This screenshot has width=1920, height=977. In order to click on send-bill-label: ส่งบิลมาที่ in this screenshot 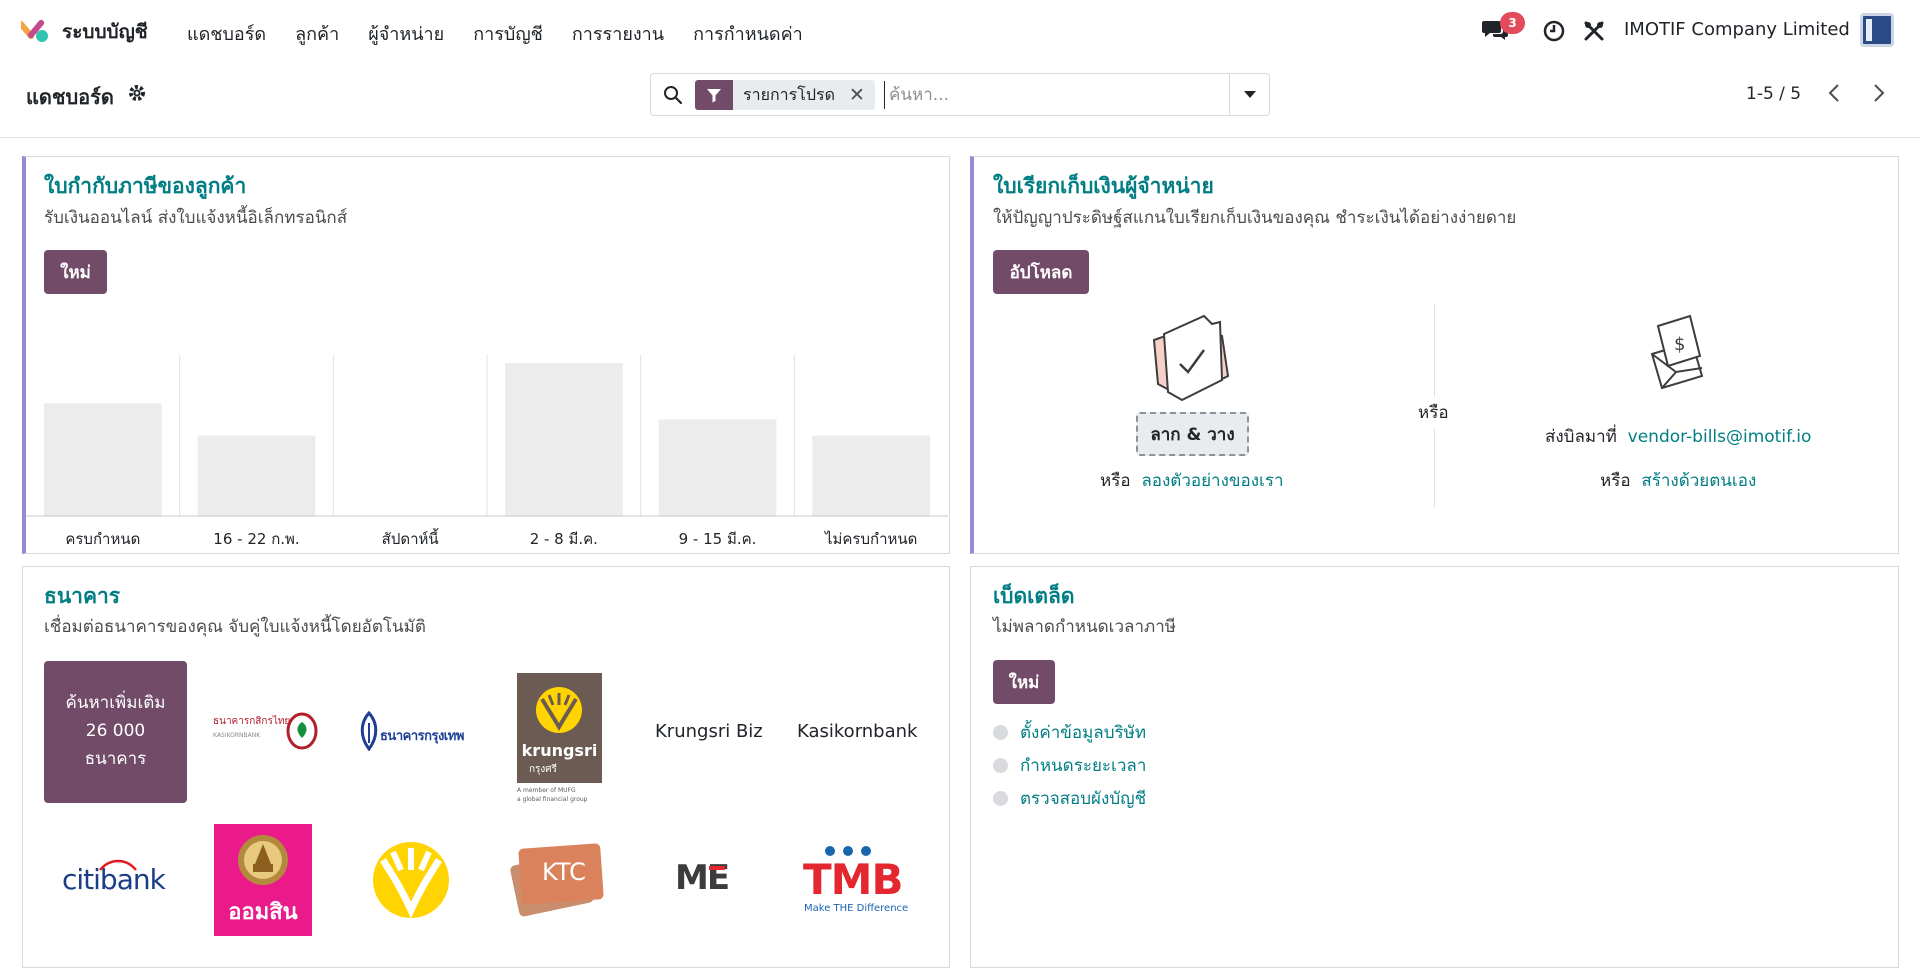, I will do `click(1581, 437)`.